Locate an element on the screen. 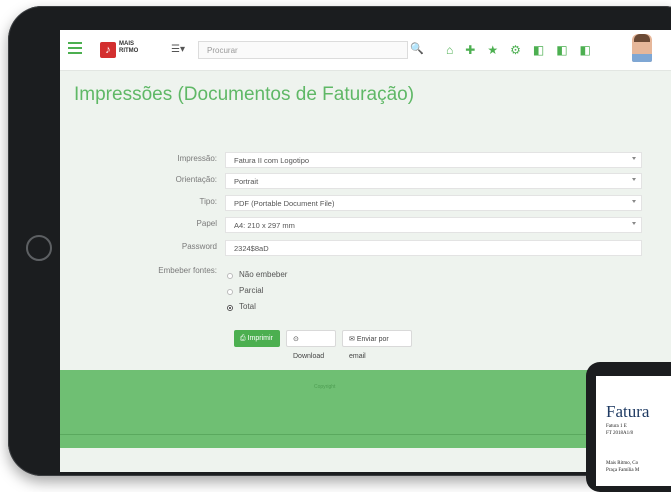 The width and height of the screenshot is (671, 492). form-row-papel: Papel A4: 210 x 297 mm is located at coordinates (365, 225).